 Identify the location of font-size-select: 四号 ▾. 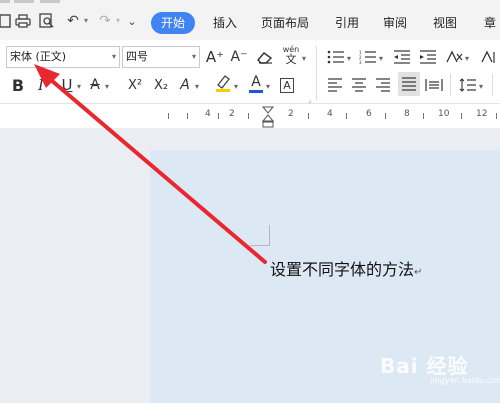
(161, 57).